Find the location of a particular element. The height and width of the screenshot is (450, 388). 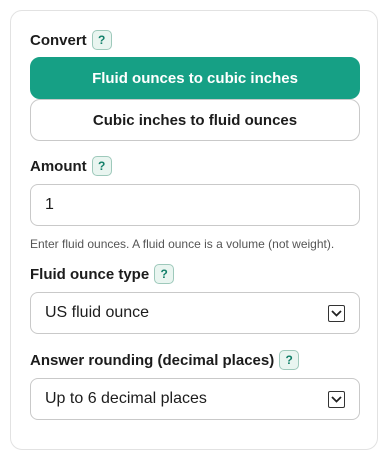

fl-oz-to-cubic-in-button: Fluid ounces to cubic inches is located at coordinates (195, 78).